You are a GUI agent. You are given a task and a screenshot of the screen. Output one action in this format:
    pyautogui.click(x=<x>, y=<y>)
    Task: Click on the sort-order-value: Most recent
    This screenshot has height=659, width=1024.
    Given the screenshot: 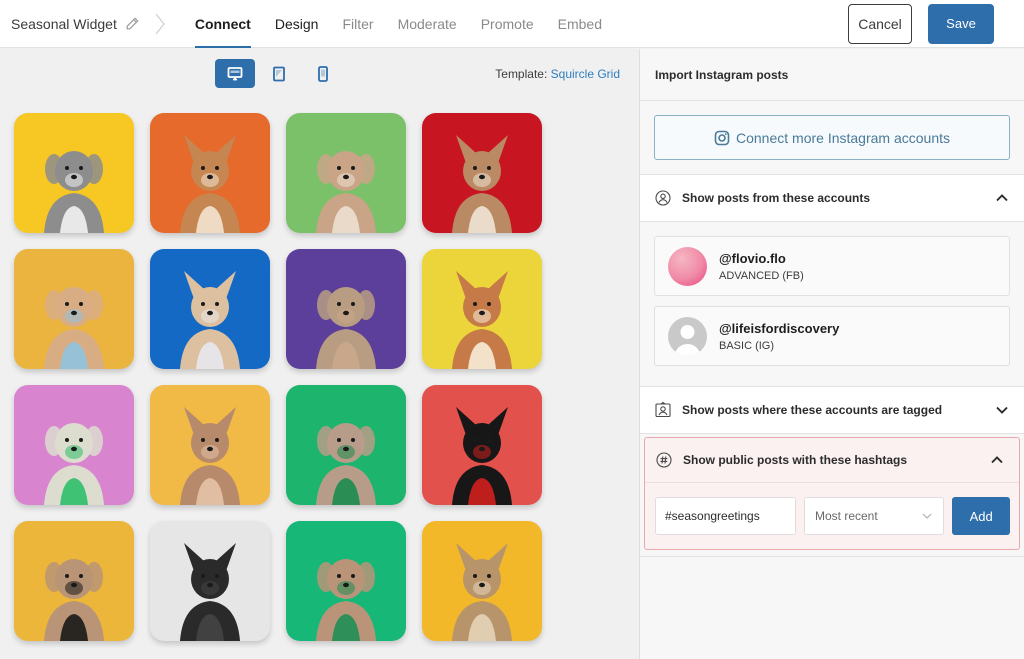 What is the action you would take?
    pyautogui.click(x=846, y=516)
    